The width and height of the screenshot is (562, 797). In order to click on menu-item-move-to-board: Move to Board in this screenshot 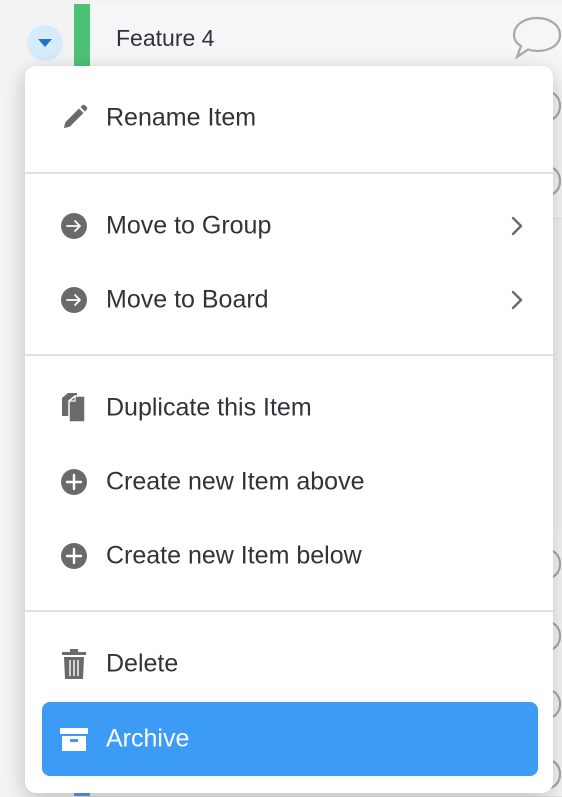, I will do `click(289, 300)`.